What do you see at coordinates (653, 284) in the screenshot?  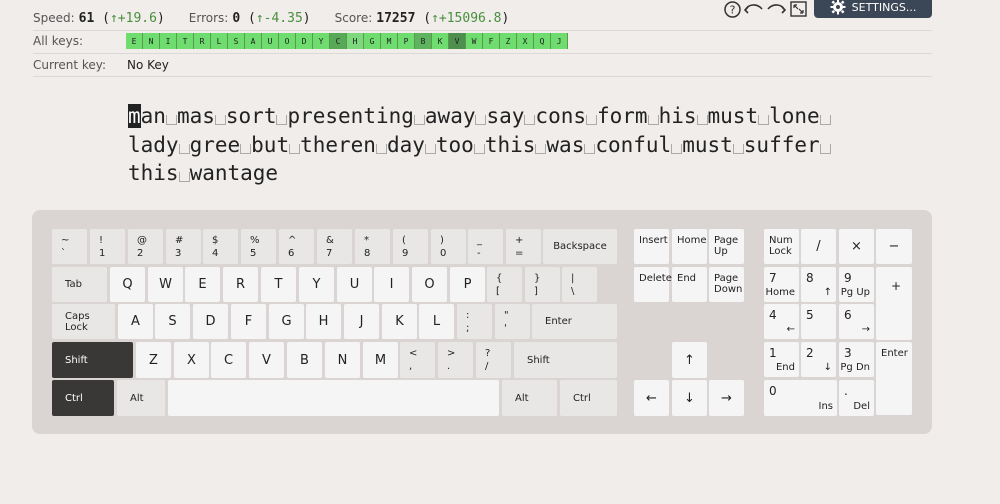 I see `delete-key: Delete` at bounding box center [653, 284].